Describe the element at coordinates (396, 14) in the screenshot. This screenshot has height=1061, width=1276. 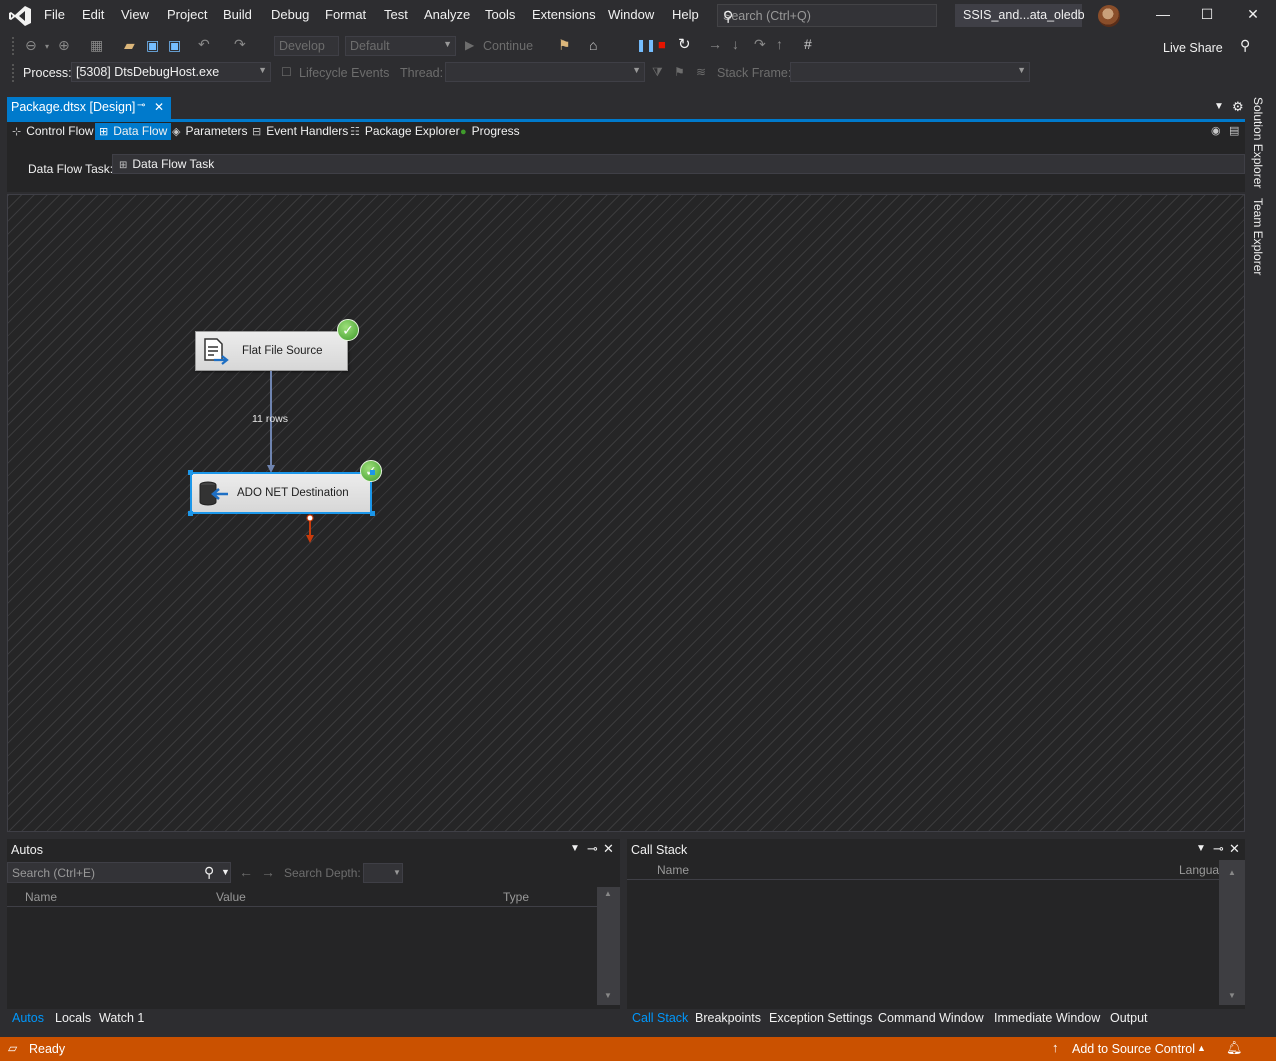
I see `menu-test: Test` at that location.